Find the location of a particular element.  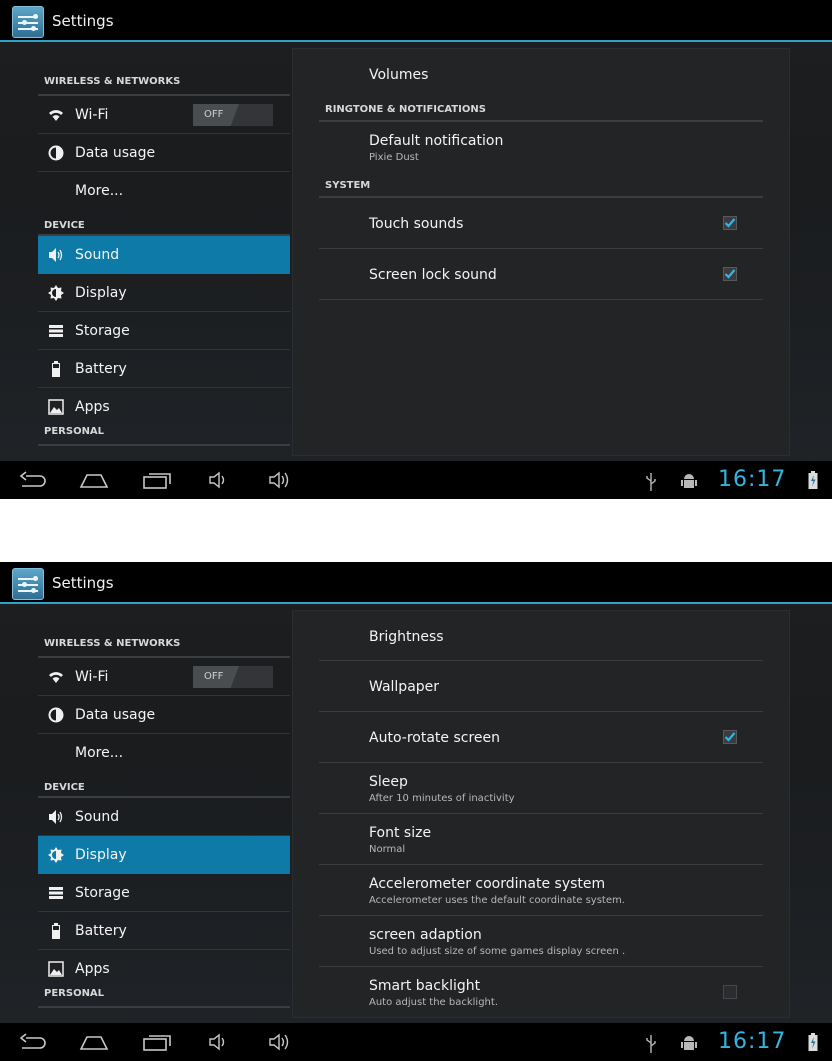

touch-sounds-item: Touch sounds is located at coordinates (541, 223).